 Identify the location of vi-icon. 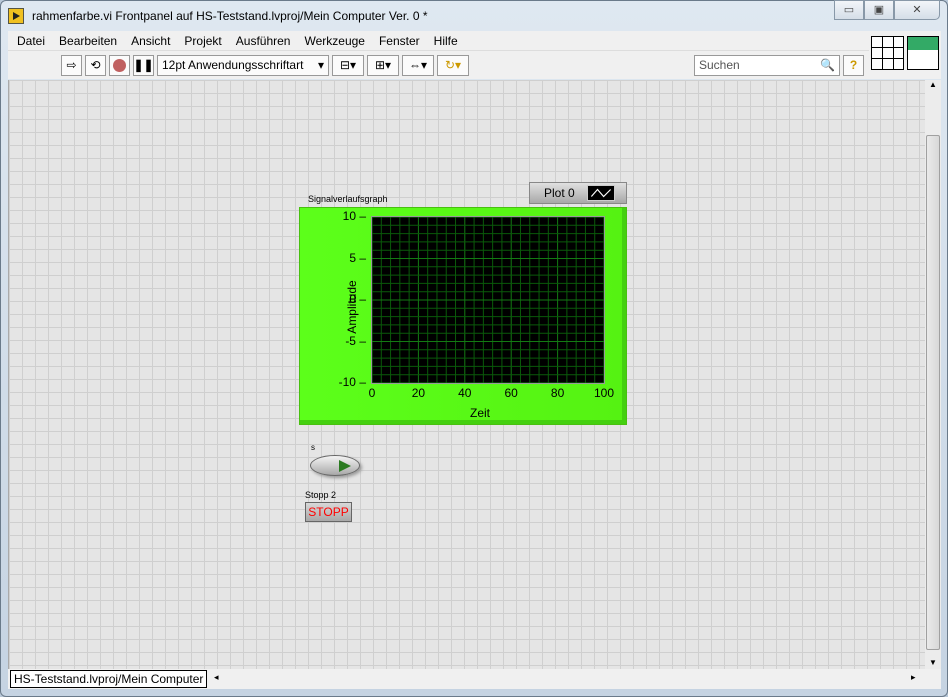
(922, 53).